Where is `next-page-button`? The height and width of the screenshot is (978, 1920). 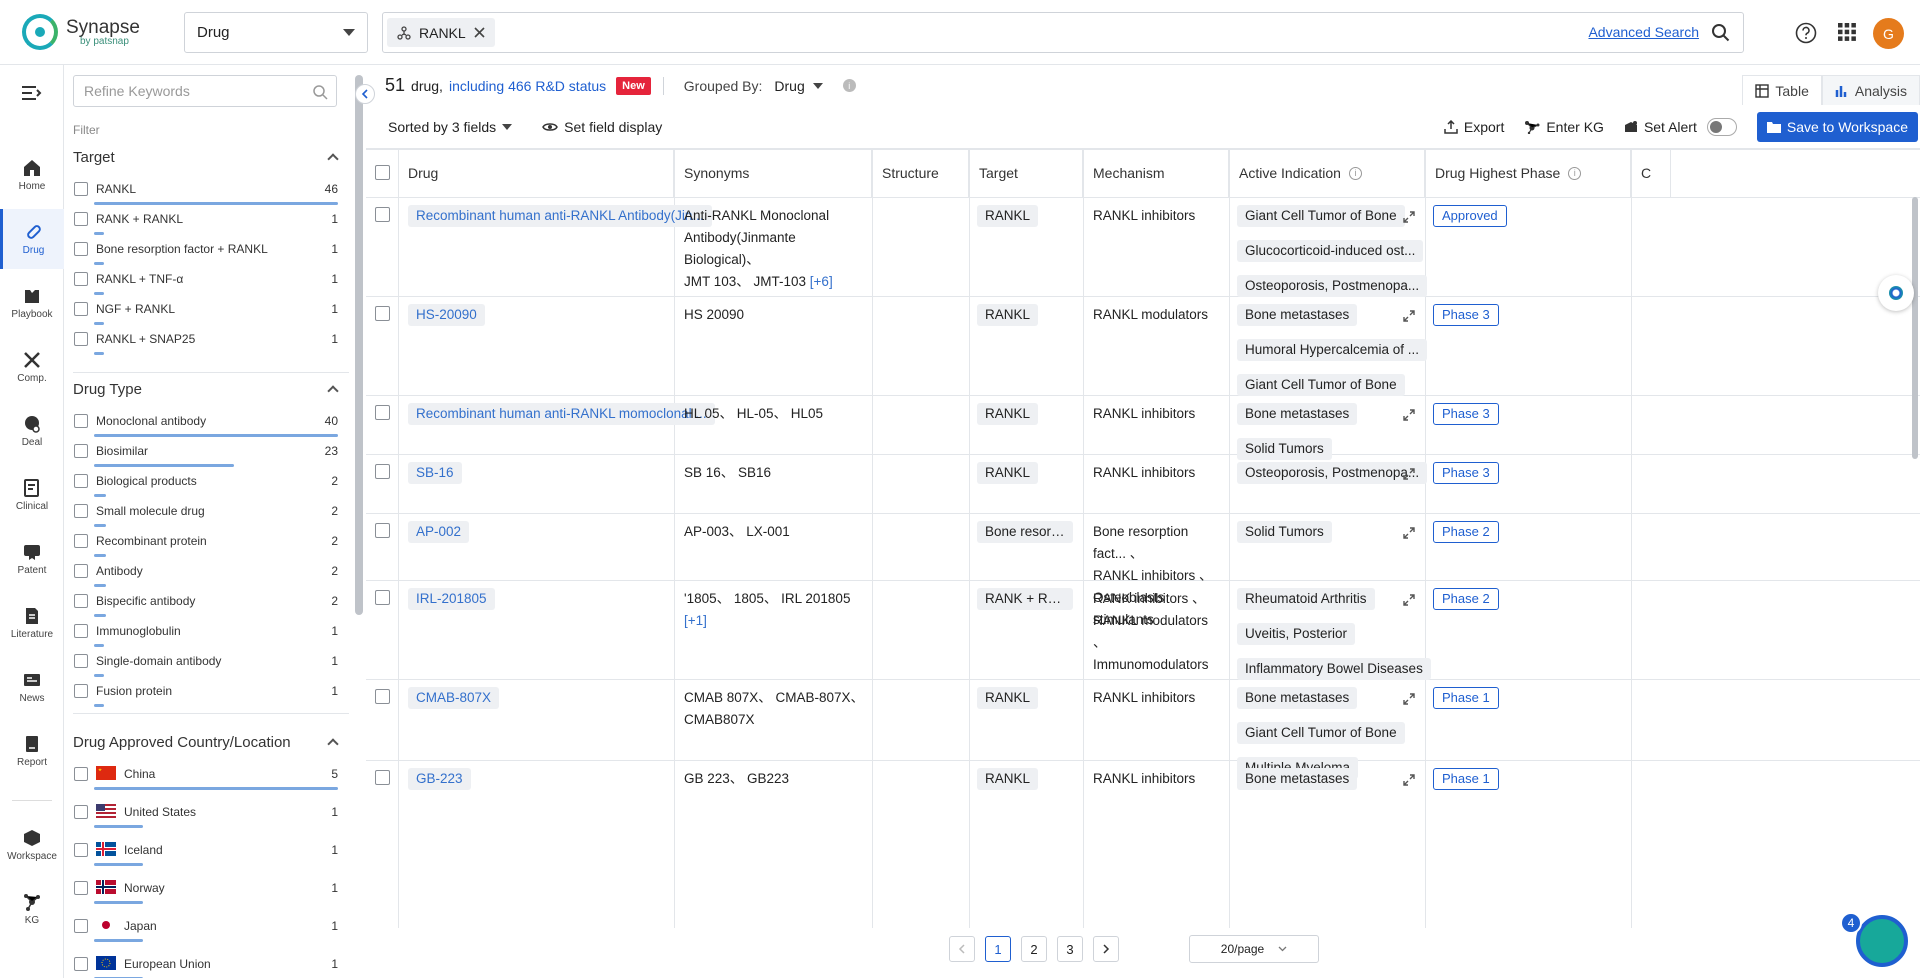 next-page-button is located at coordinates (1106, 949).